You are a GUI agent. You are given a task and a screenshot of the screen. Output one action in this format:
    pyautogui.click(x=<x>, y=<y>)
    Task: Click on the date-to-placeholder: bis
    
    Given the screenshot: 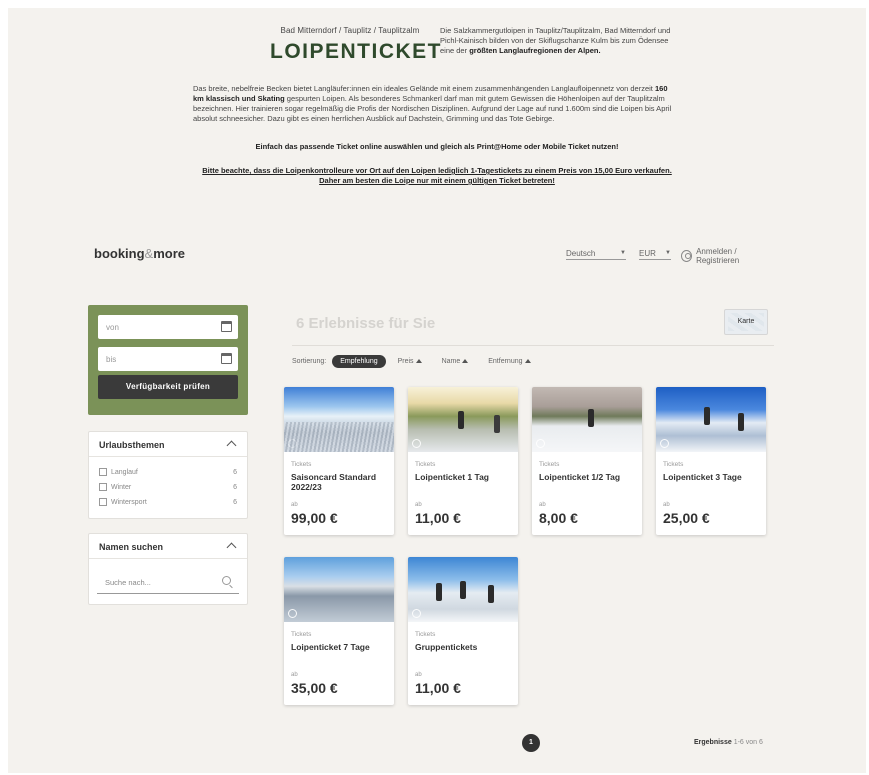 What is the action you would take?
    pyautogui.click(x=111, y=359)
    